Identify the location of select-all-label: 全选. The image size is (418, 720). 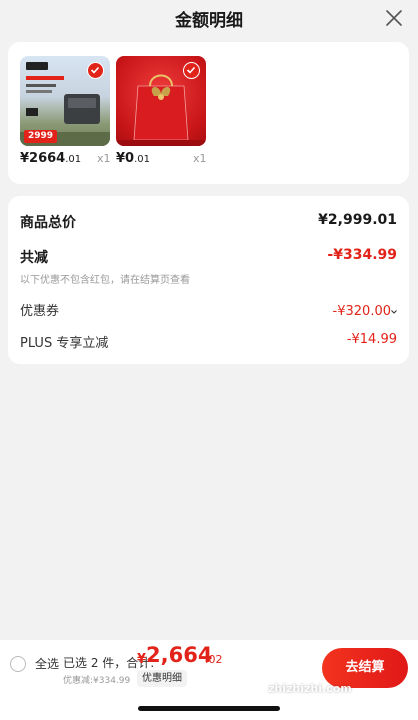
(47, 663).